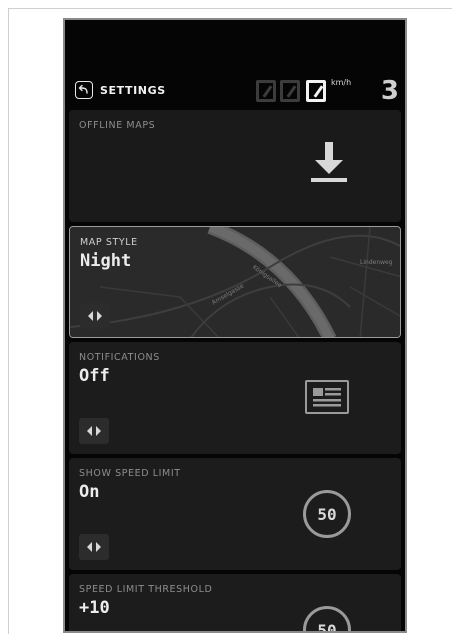  I want to click on setting-label: OFFLINE MAPS, so click(117, 125).